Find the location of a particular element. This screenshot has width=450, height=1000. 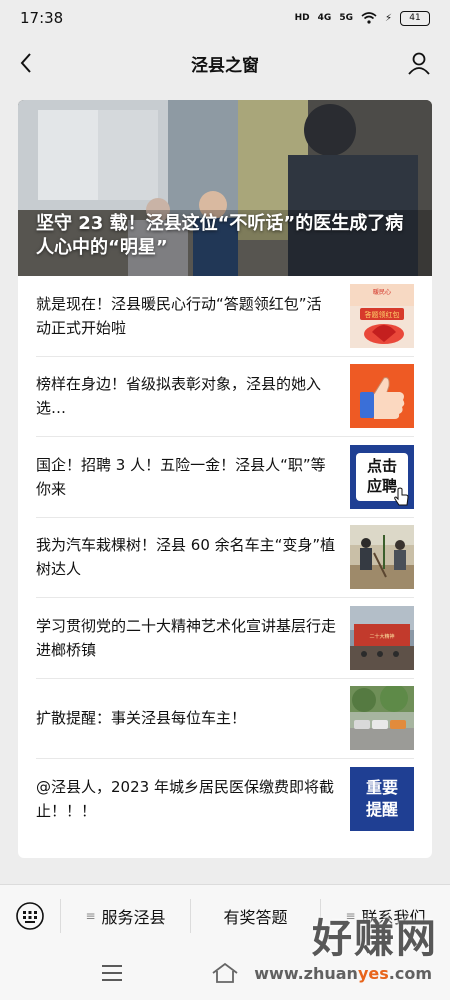

article-title: @泾县人，2023 年城乡居民医保缴费即将截止！！！ is located at coordinates (185, 799).